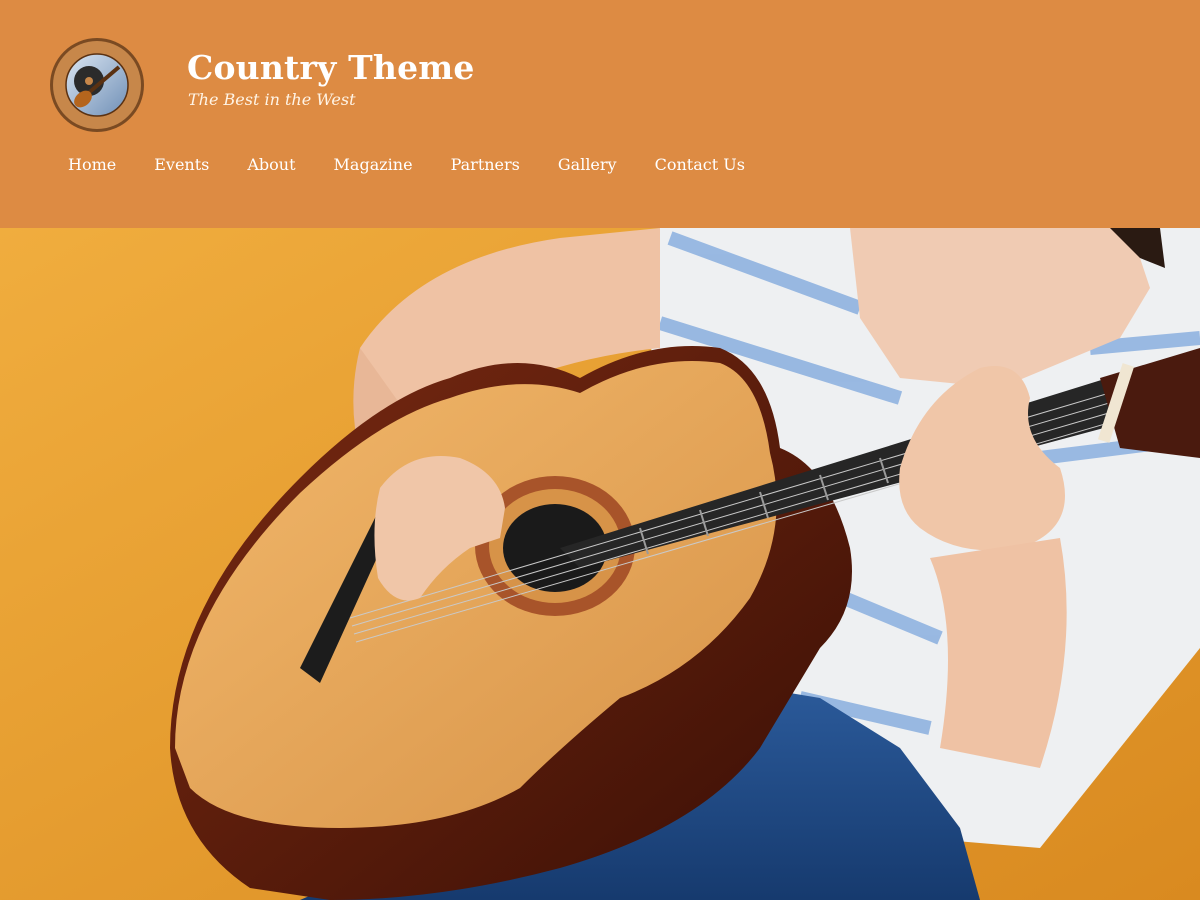 The height and width of the screenshot is (900, 1200). Describe the element at coordinates (485, 165) in the screenshot. I see `nav-item-partners: Partners` at that location.